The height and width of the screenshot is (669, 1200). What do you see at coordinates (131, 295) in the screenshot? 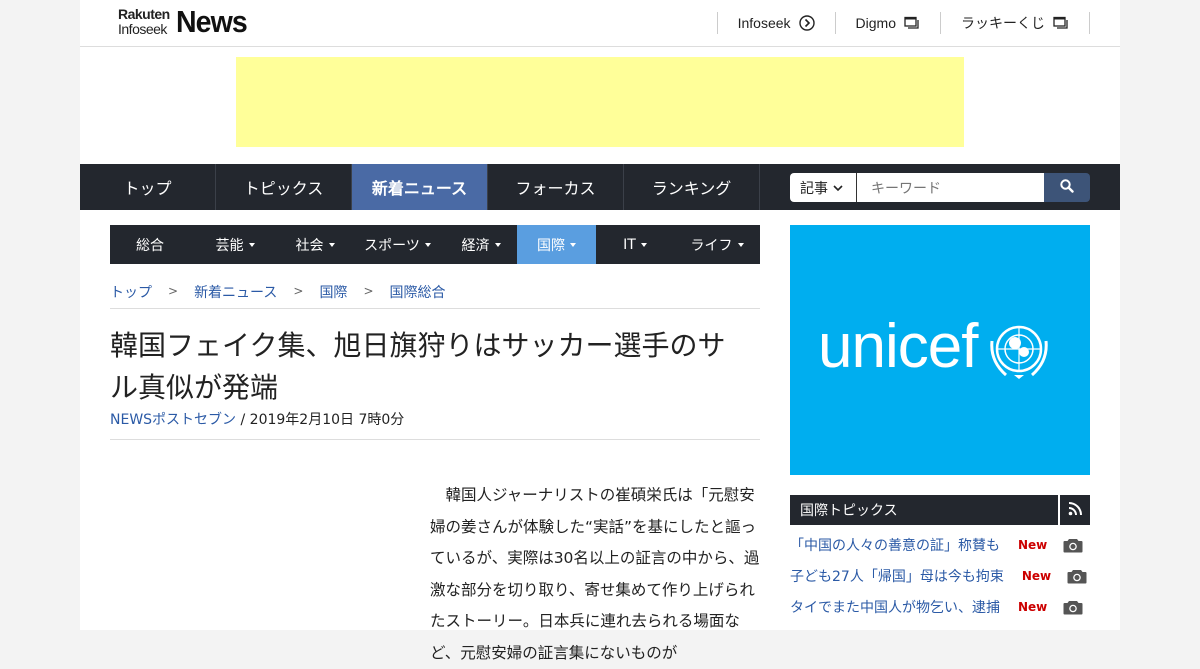
I see `breadcrumb-top: トップ` at bounding box center [131, 295].